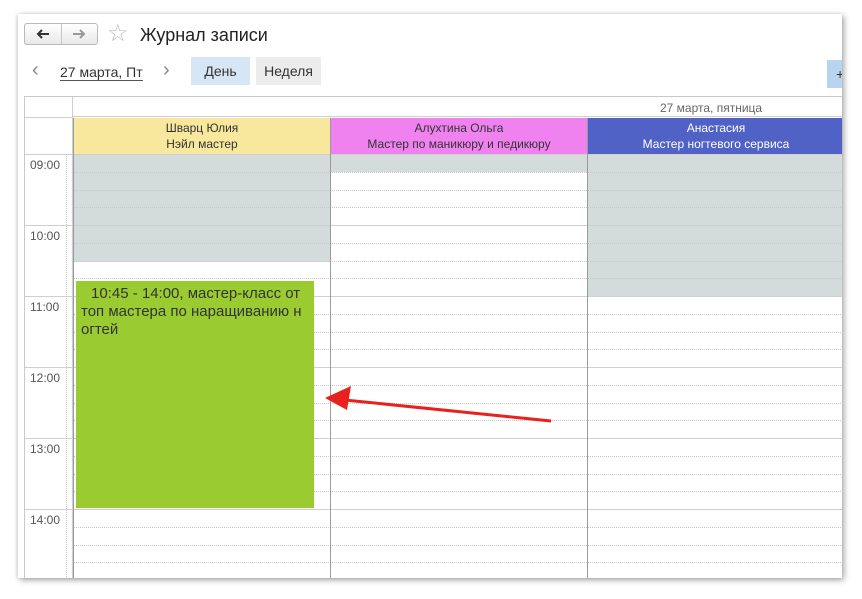  Describe the element at coordinates (49, 117) in the screenshot. I see `time-header-line` at that location.